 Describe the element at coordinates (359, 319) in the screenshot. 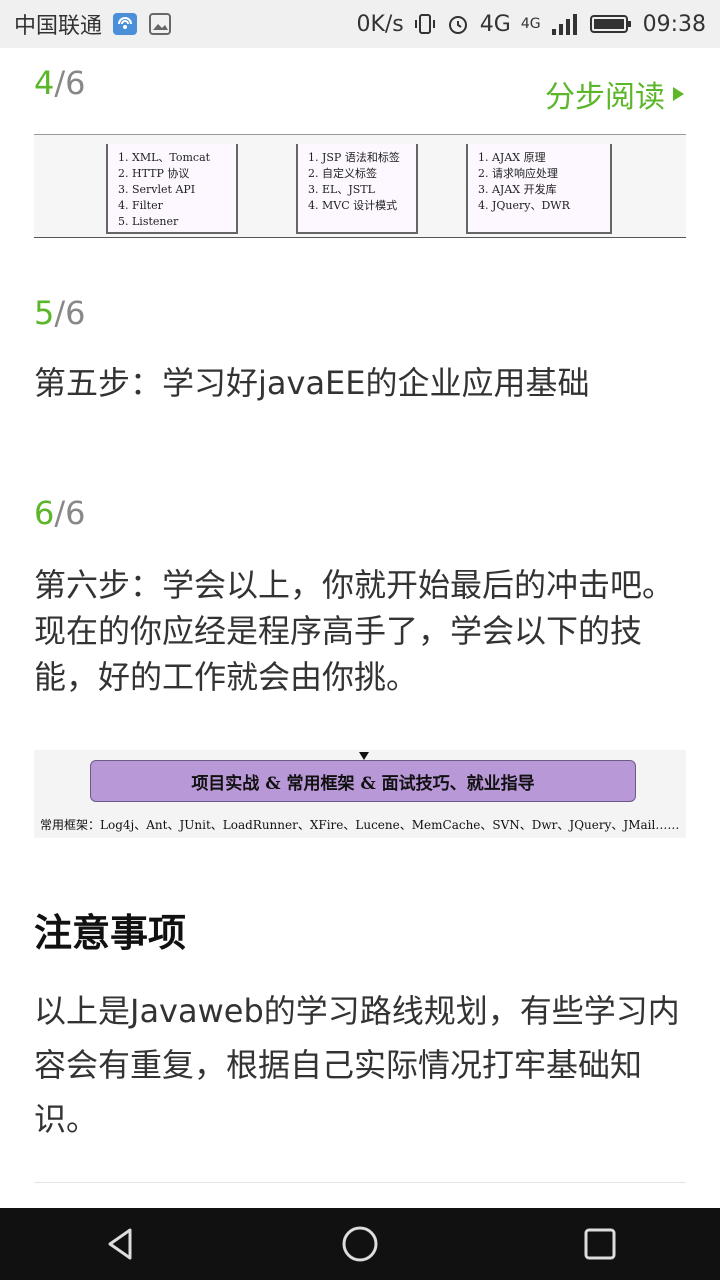

I see `step-5-header: 5/6` at that location.